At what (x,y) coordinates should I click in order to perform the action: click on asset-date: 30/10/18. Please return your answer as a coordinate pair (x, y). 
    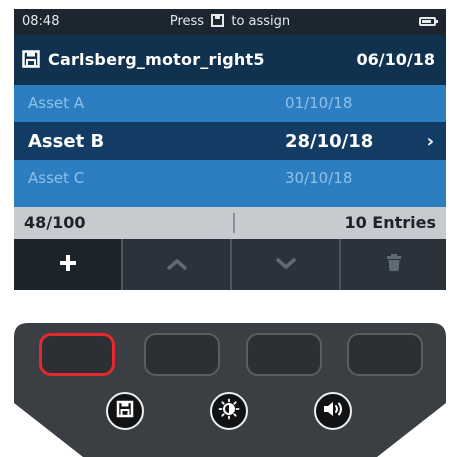
    Looking at the image, I should click on (319, 178).